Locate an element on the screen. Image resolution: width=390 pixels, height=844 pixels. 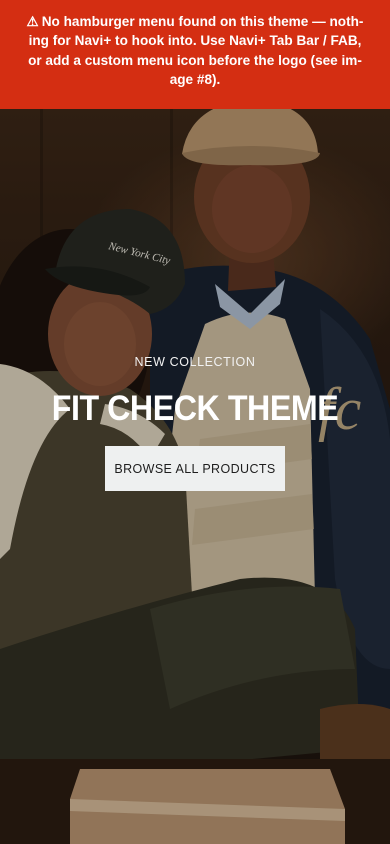
warning-text-line-4: age #8). is located at coordinates (195, 80).